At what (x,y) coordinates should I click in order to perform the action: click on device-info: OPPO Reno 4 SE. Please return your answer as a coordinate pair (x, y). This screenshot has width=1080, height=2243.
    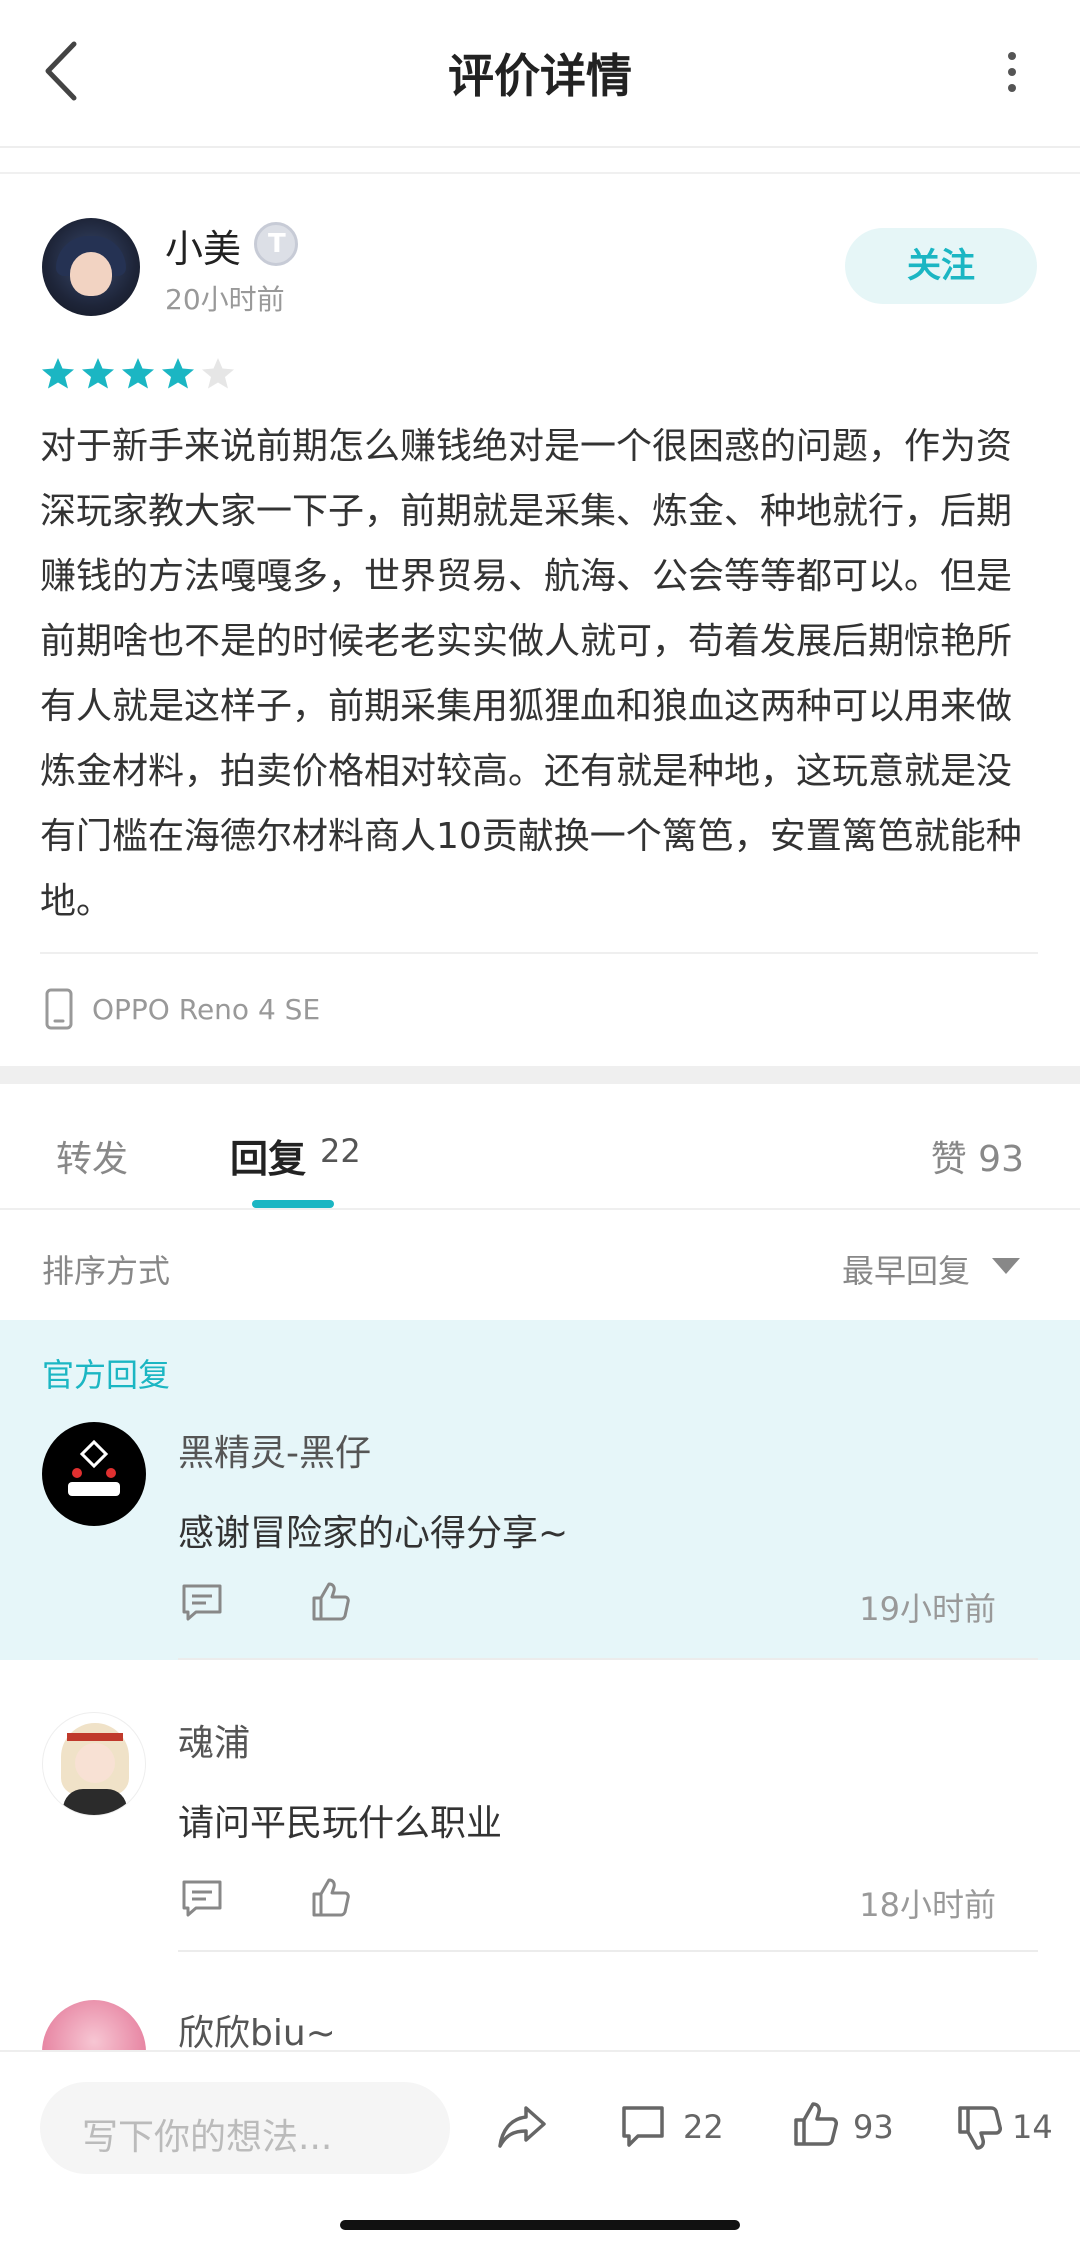
    Looking at the image, I should click on (182, 1009).